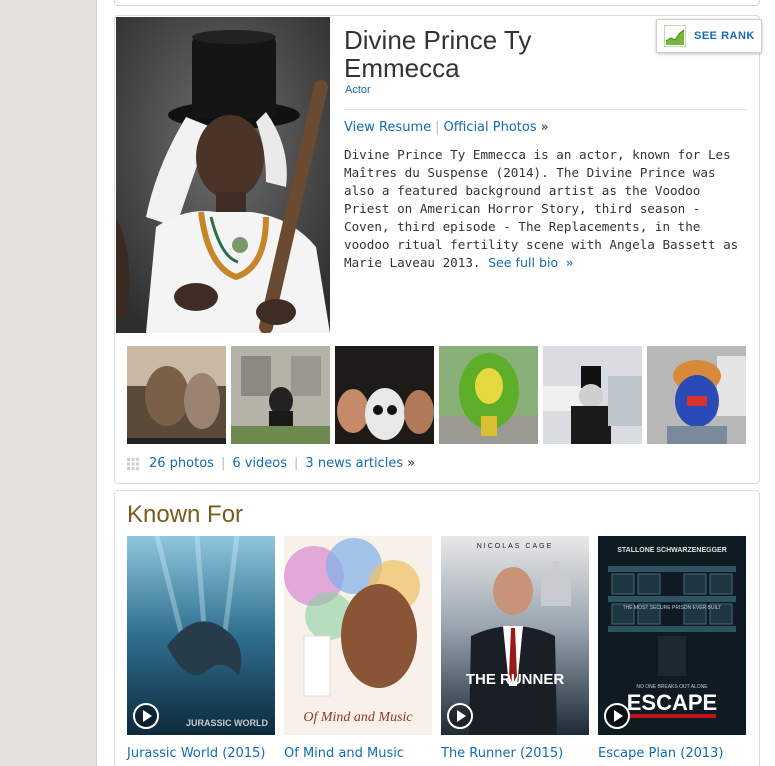  What do you see at coordinates (437, 3) in the screenshot?
I see `previous-card-edge` at bounding box center [437, 3].